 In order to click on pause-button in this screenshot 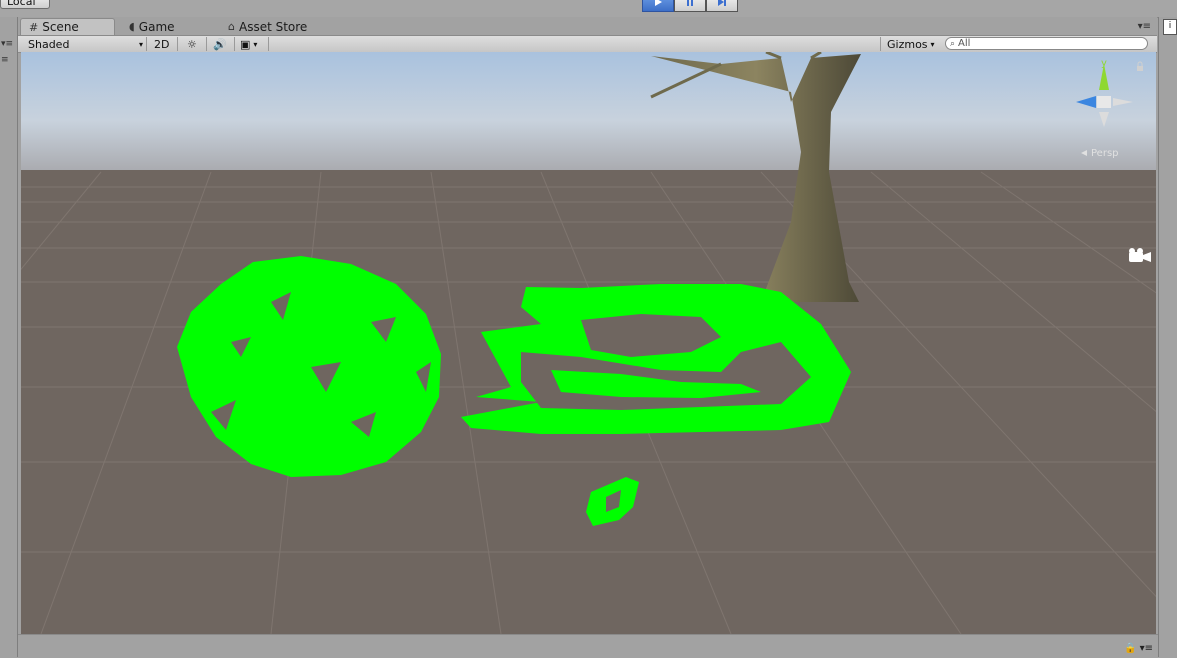, I will do `click(690, 6)`.